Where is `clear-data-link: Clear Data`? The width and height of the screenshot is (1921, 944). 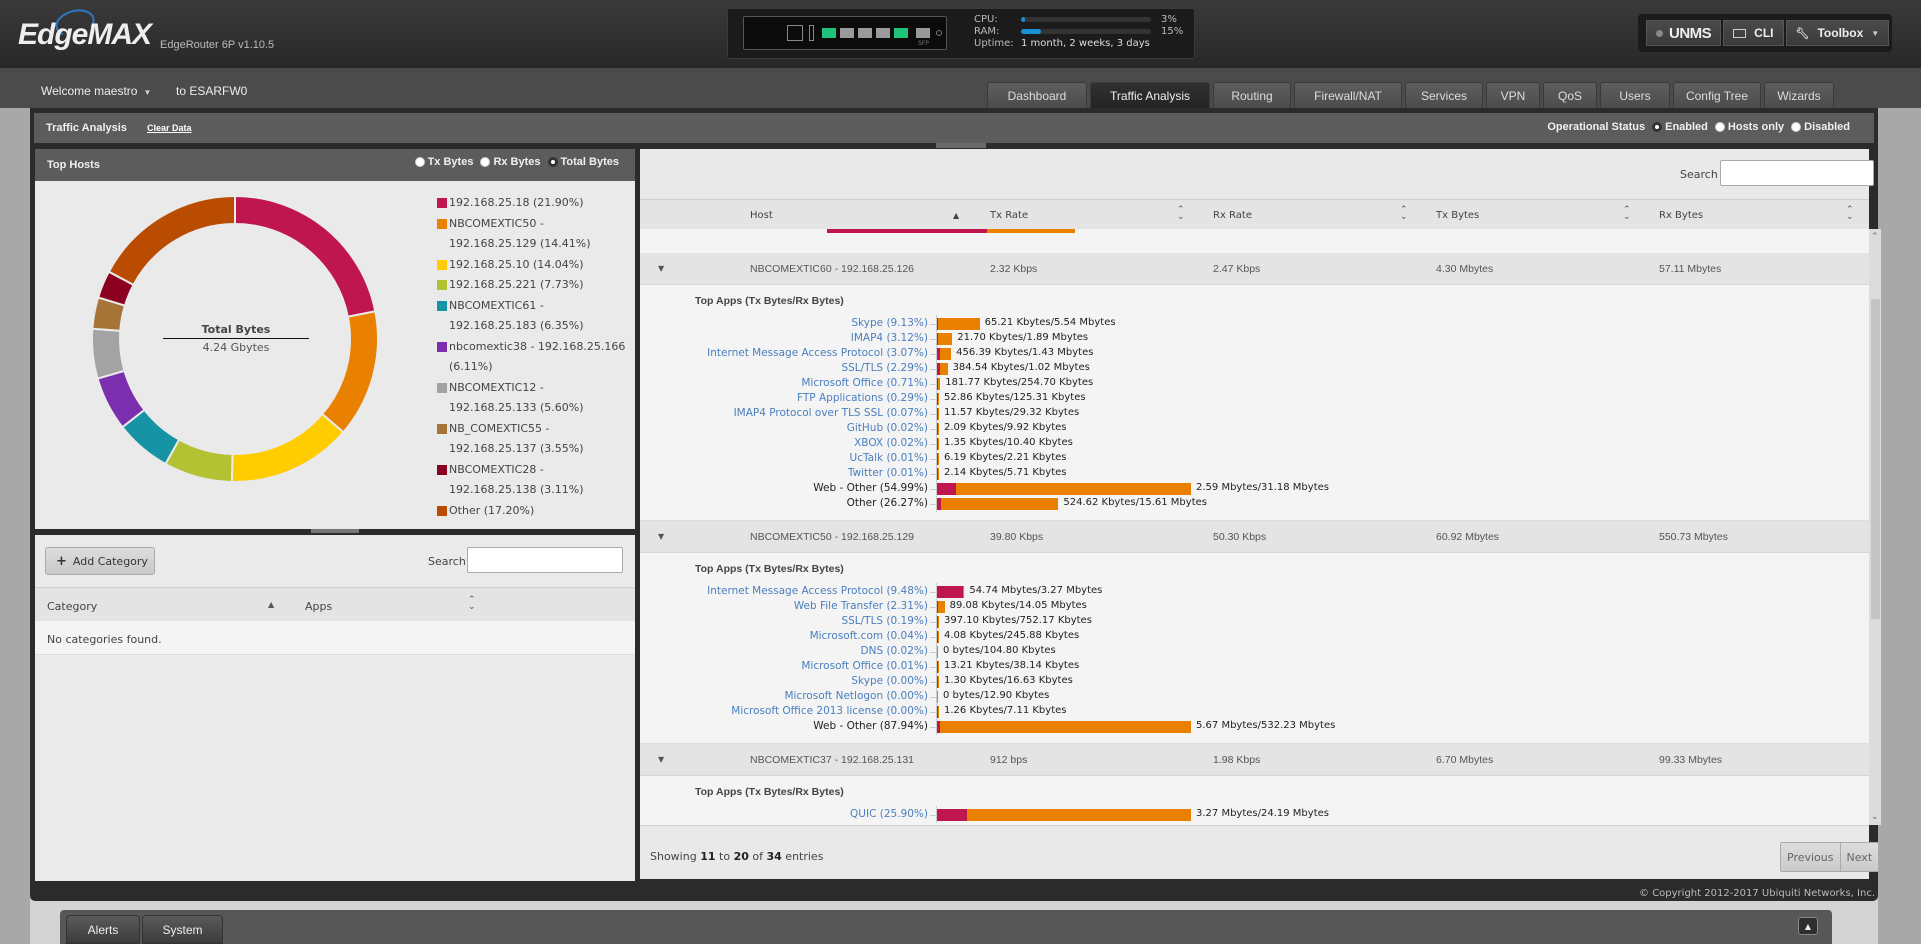
clear-data-link: Clear Data is located at coordinates (169, 128).